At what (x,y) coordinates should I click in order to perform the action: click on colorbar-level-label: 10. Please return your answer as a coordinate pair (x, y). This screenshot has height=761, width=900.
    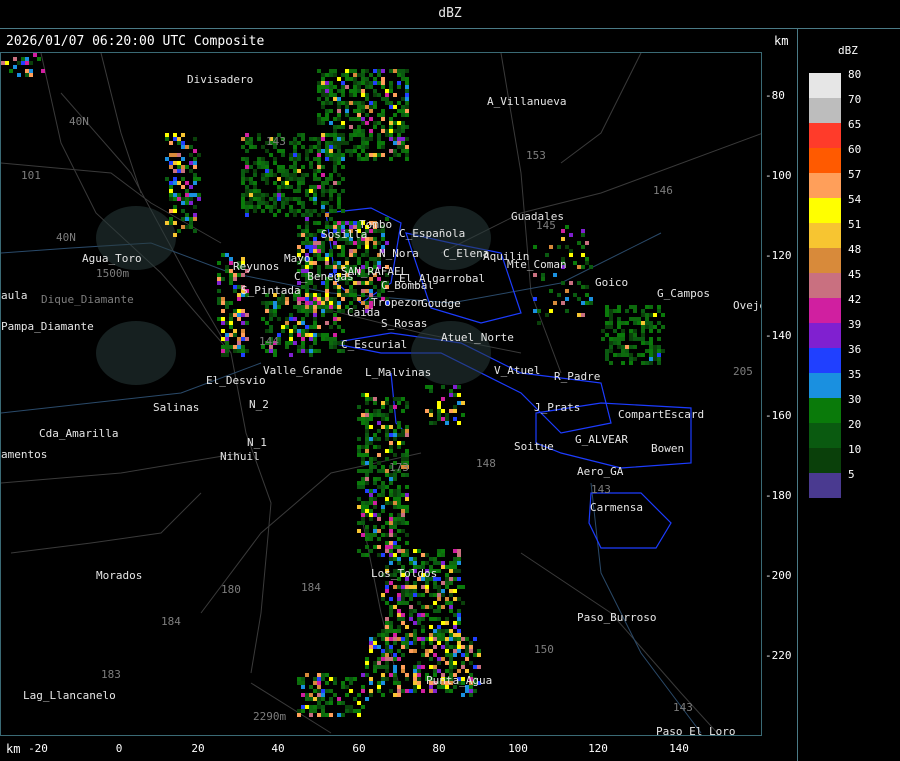
    Looking at the image, I should click on (855, 449).